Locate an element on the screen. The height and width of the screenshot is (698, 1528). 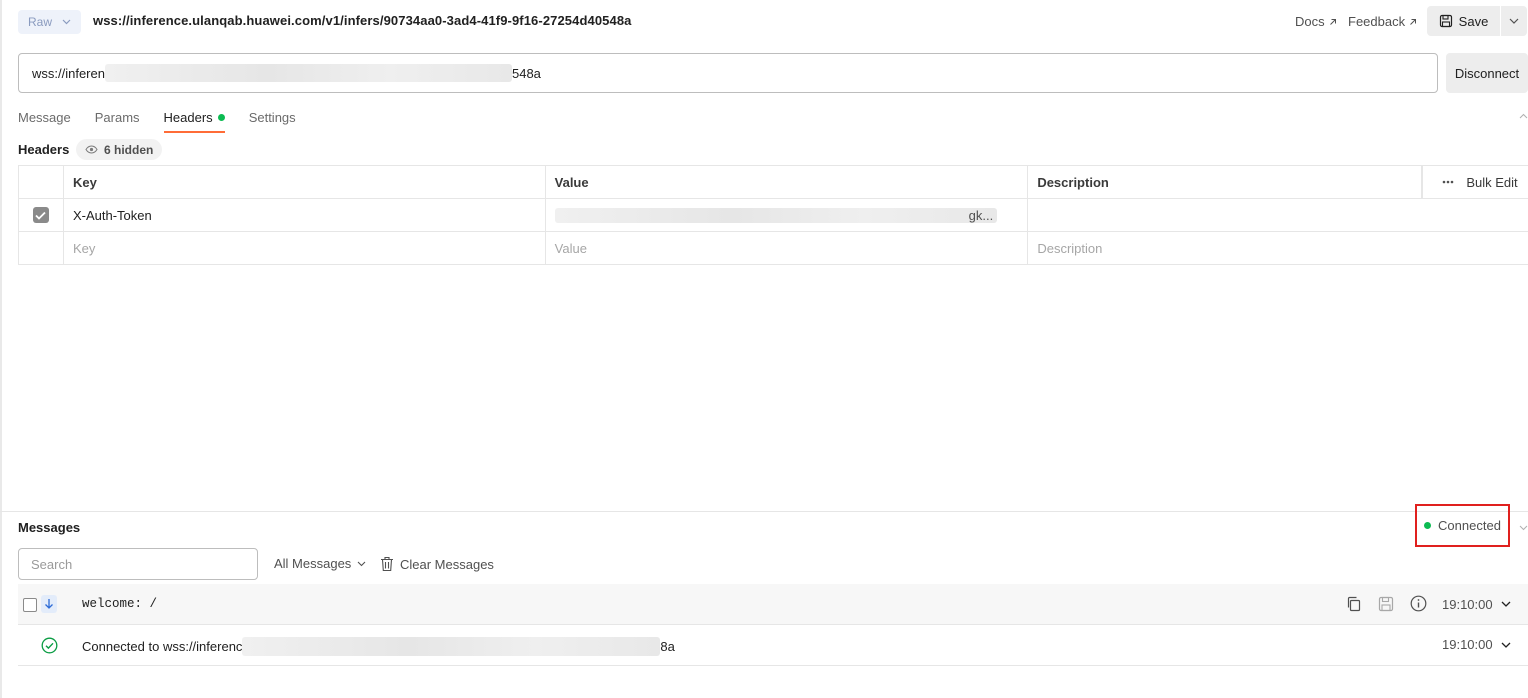
check-circle-icon is located at coordinates (49, 645).